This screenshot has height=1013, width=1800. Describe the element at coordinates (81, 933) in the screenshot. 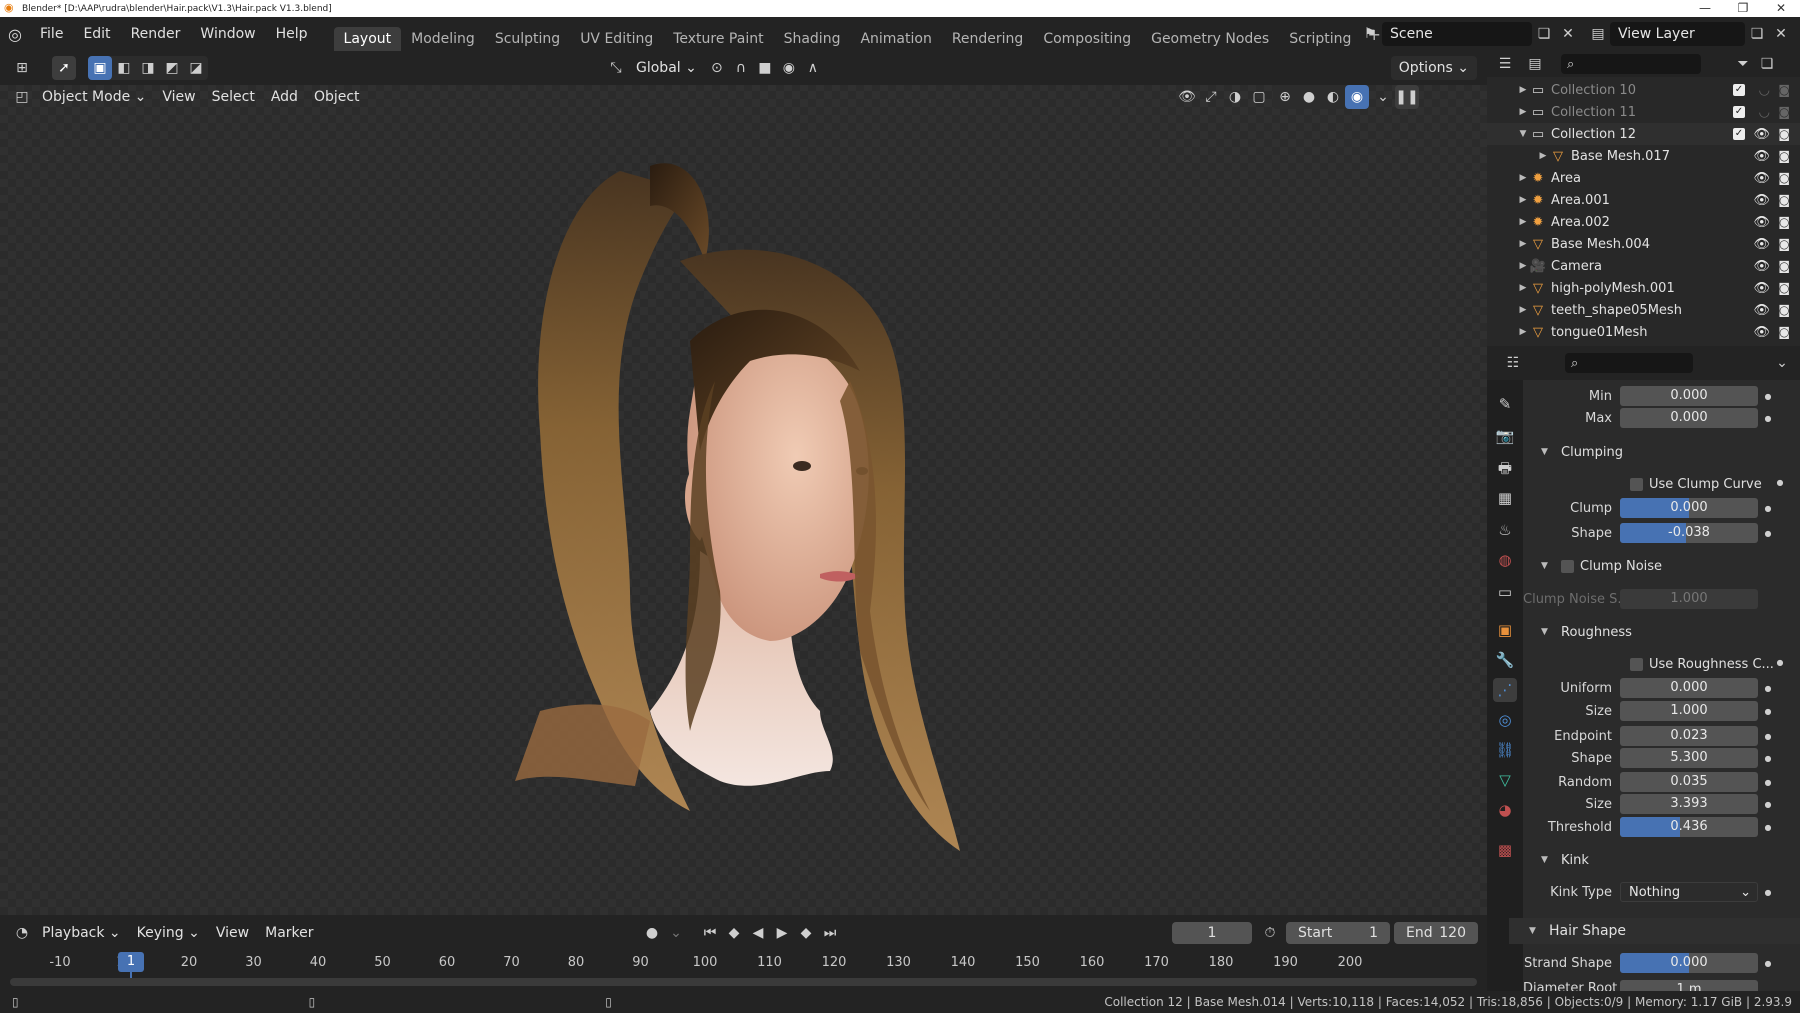

I see `playback-menu: Playback ⌄` at that location.